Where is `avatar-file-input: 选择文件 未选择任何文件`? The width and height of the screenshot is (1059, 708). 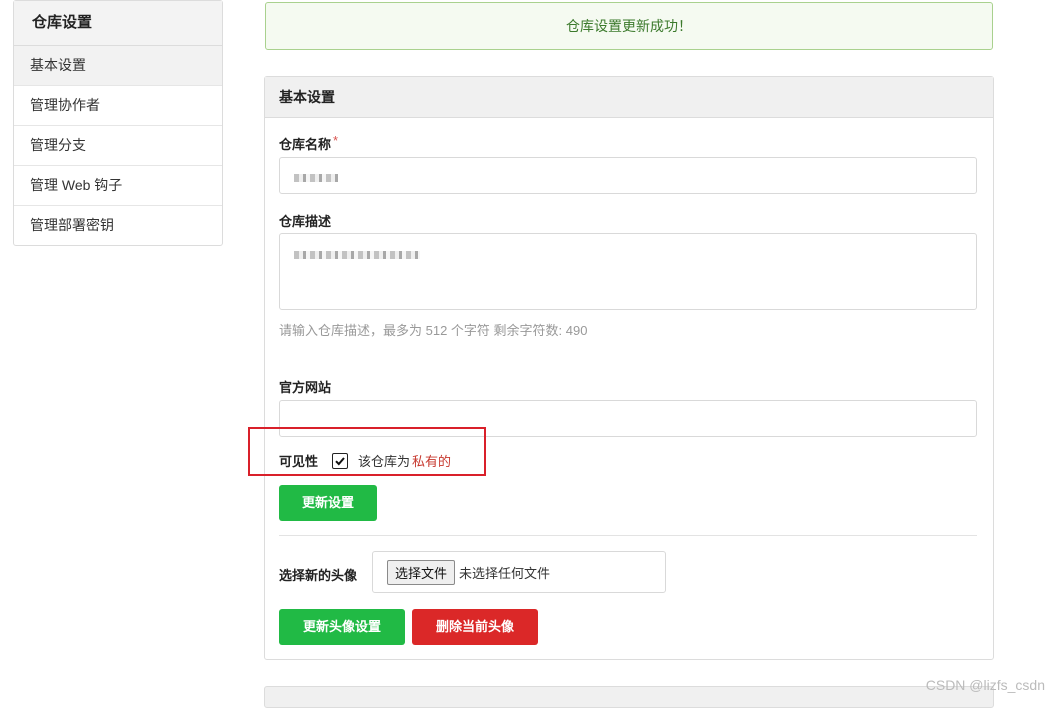 avatar-file-input: 选择文件 未选择任何文件 is located at coordinates (519, 572).